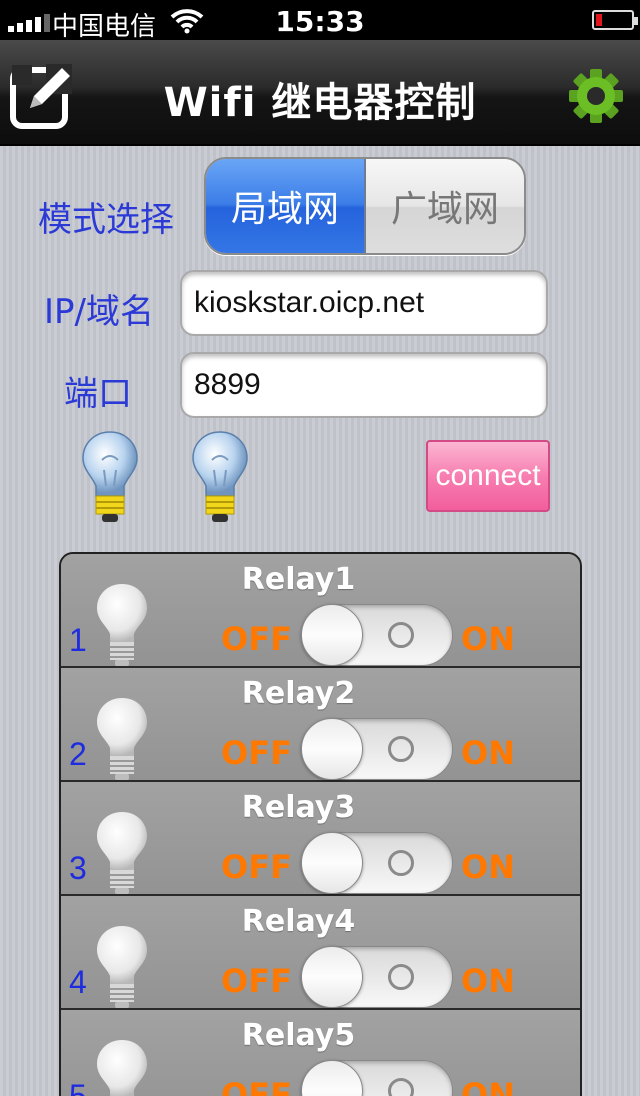 The image size is (640, 1096). I want to click on port-label: 端口, so click(98, 394).